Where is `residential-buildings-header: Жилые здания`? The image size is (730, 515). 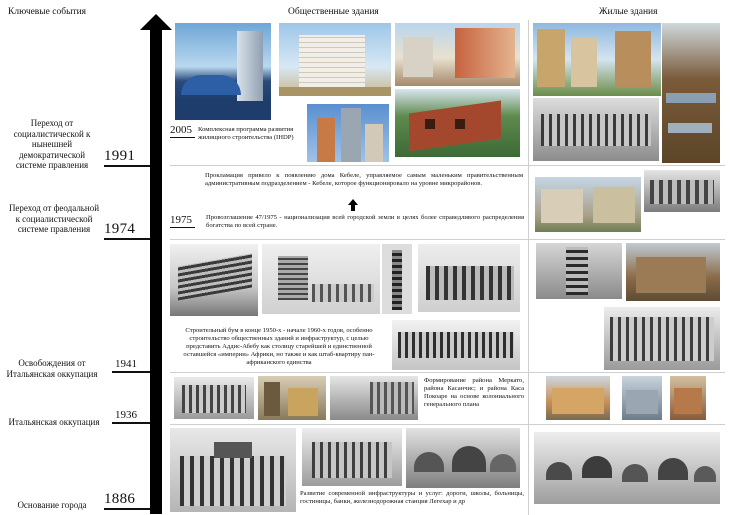 residential-buildings-header: Жилые здания is located at coordinates (628, 12).